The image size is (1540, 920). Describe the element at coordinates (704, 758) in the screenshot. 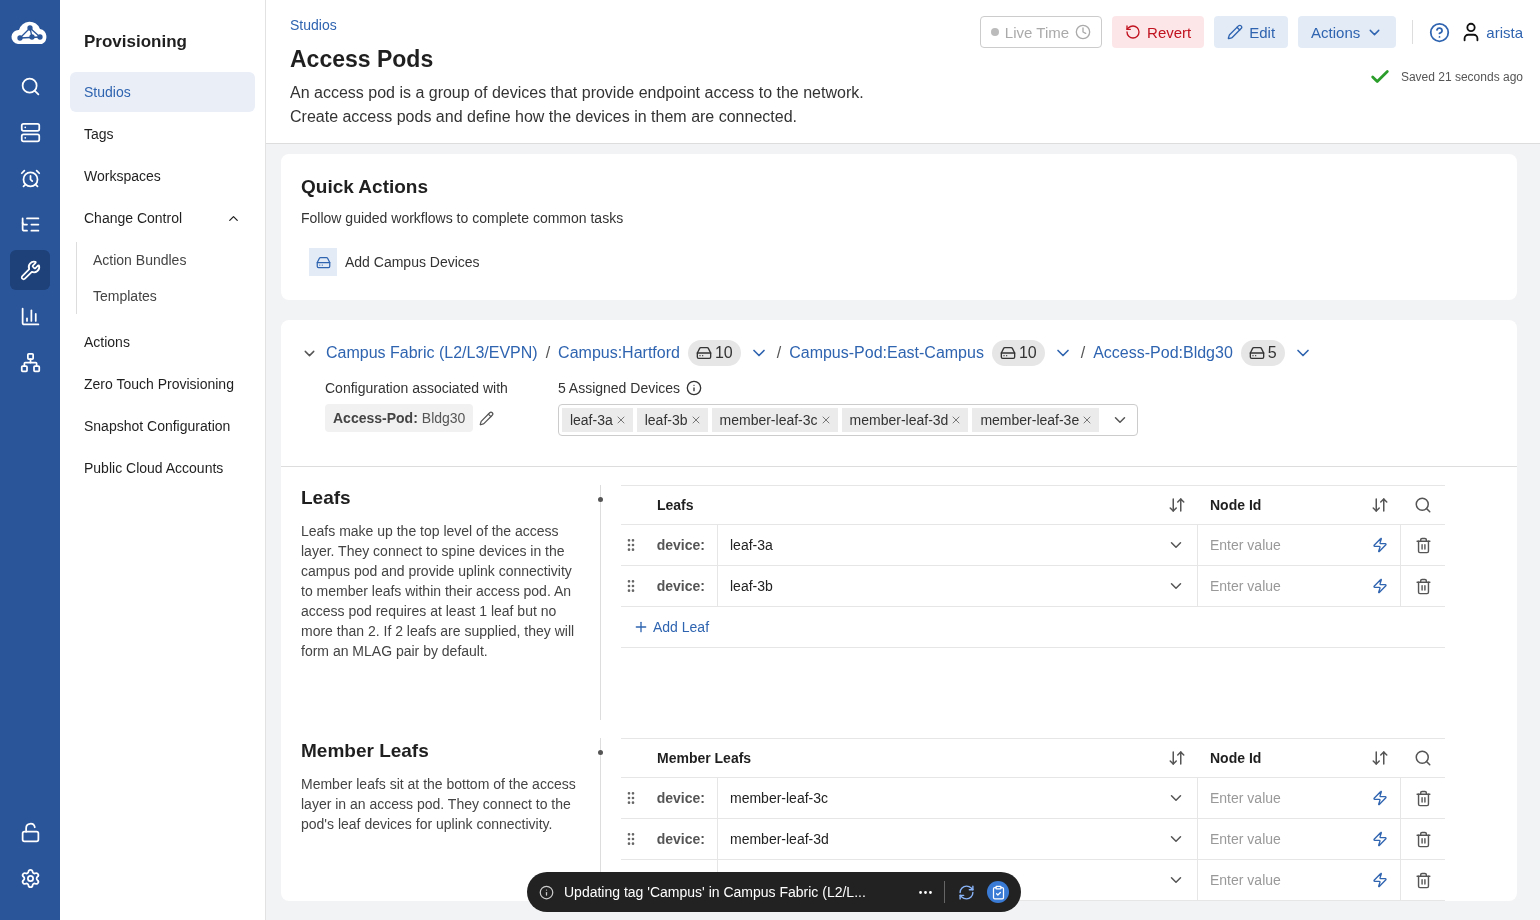

I see `column-header: Member Leafs` at that location.